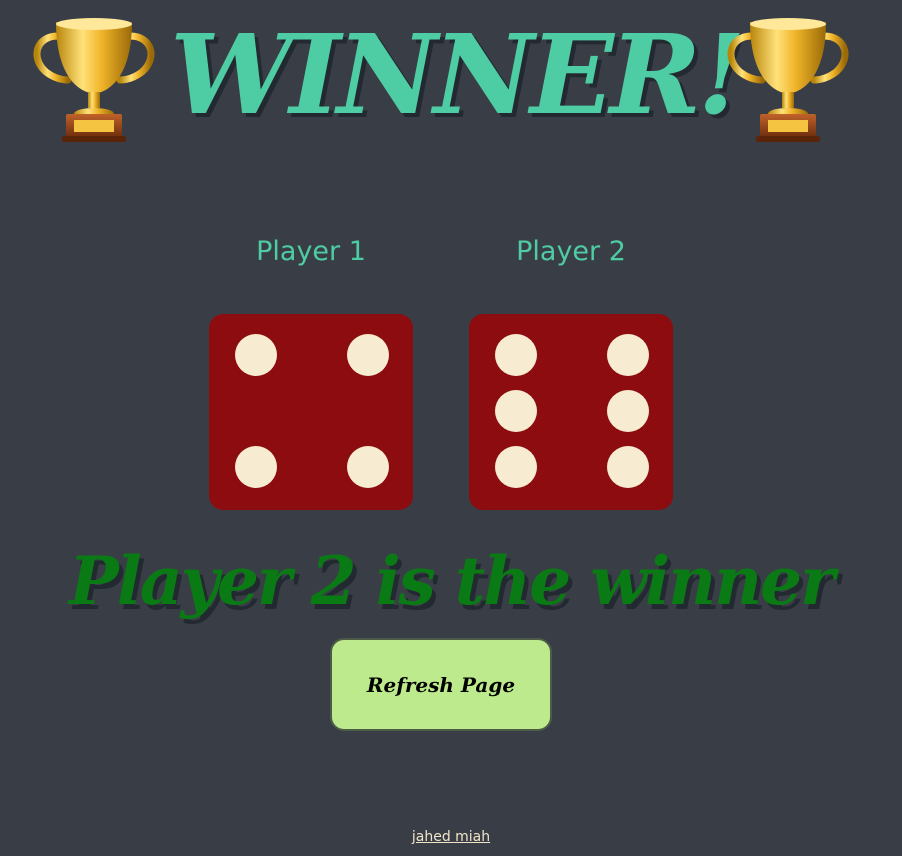 The height and width of the screenshot is (856, 902). Describe the element at coordinates (311, 251) in the screenshot. I see `player-1-label: Player 1` at that location.